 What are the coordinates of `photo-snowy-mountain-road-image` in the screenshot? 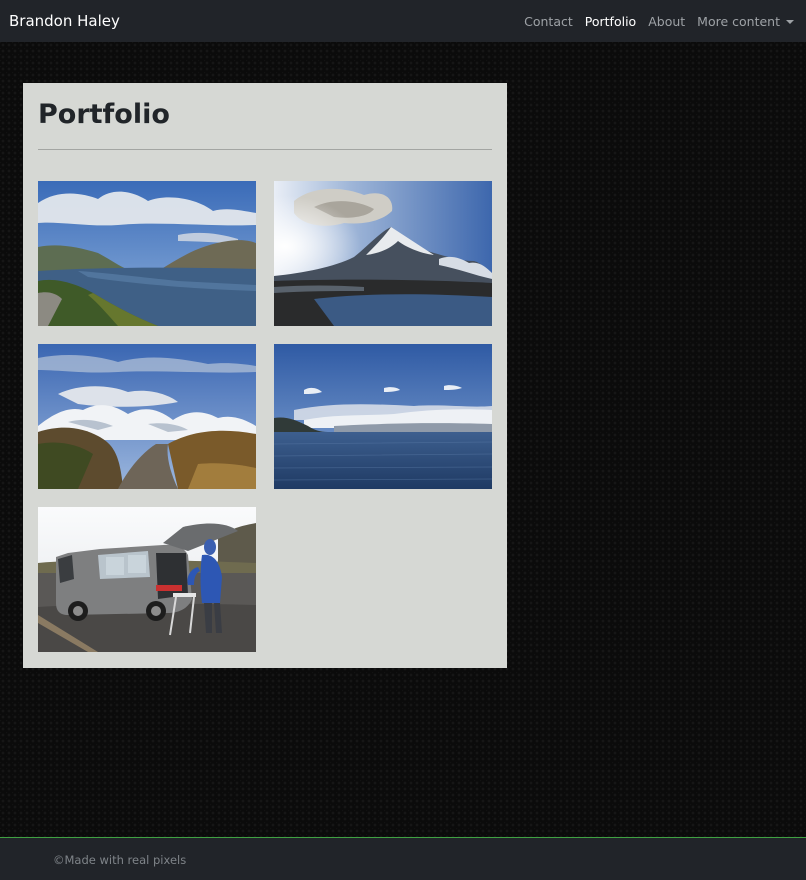 It's located at (147, 416).